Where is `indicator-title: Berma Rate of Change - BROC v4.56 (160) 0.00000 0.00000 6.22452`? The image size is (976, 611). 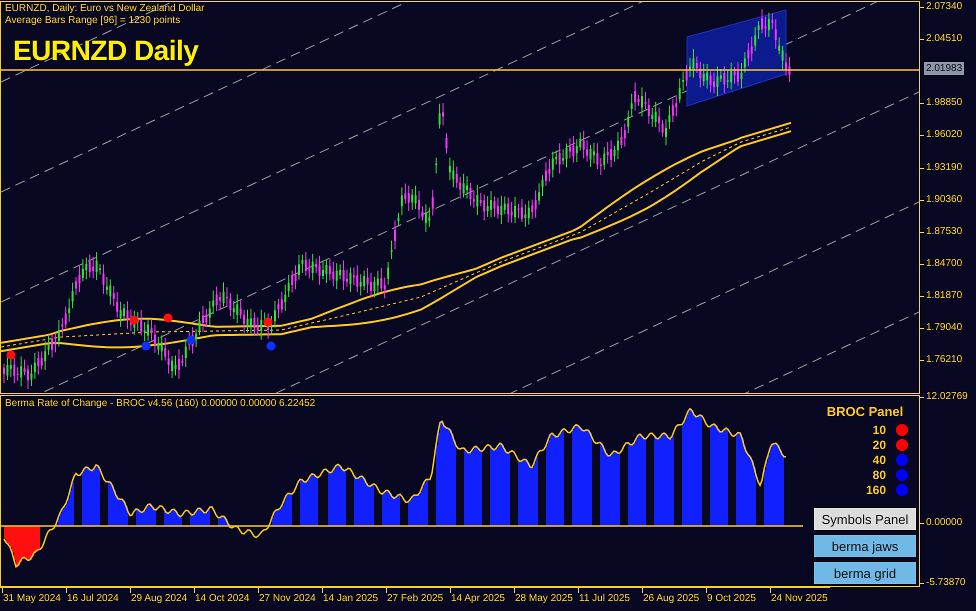
indicator-title: Berma Rate of Change - BROC v4.56 (160) 0.00000 0.00000 6.22452 is located at coordinates (160, 404).